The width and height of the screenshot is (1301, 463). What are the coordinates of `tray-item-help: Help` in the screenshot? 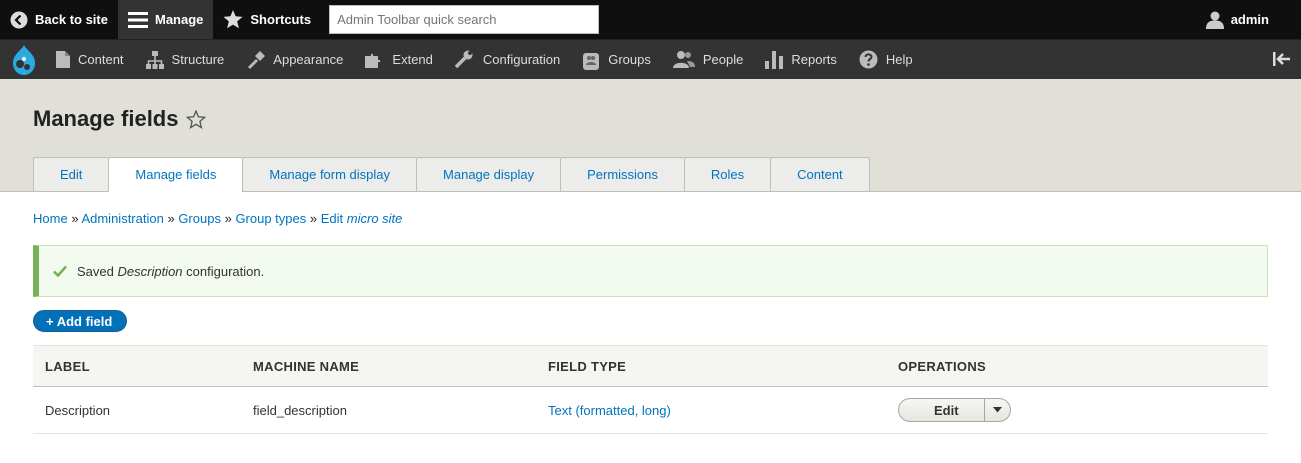 It's located at (889, 60).